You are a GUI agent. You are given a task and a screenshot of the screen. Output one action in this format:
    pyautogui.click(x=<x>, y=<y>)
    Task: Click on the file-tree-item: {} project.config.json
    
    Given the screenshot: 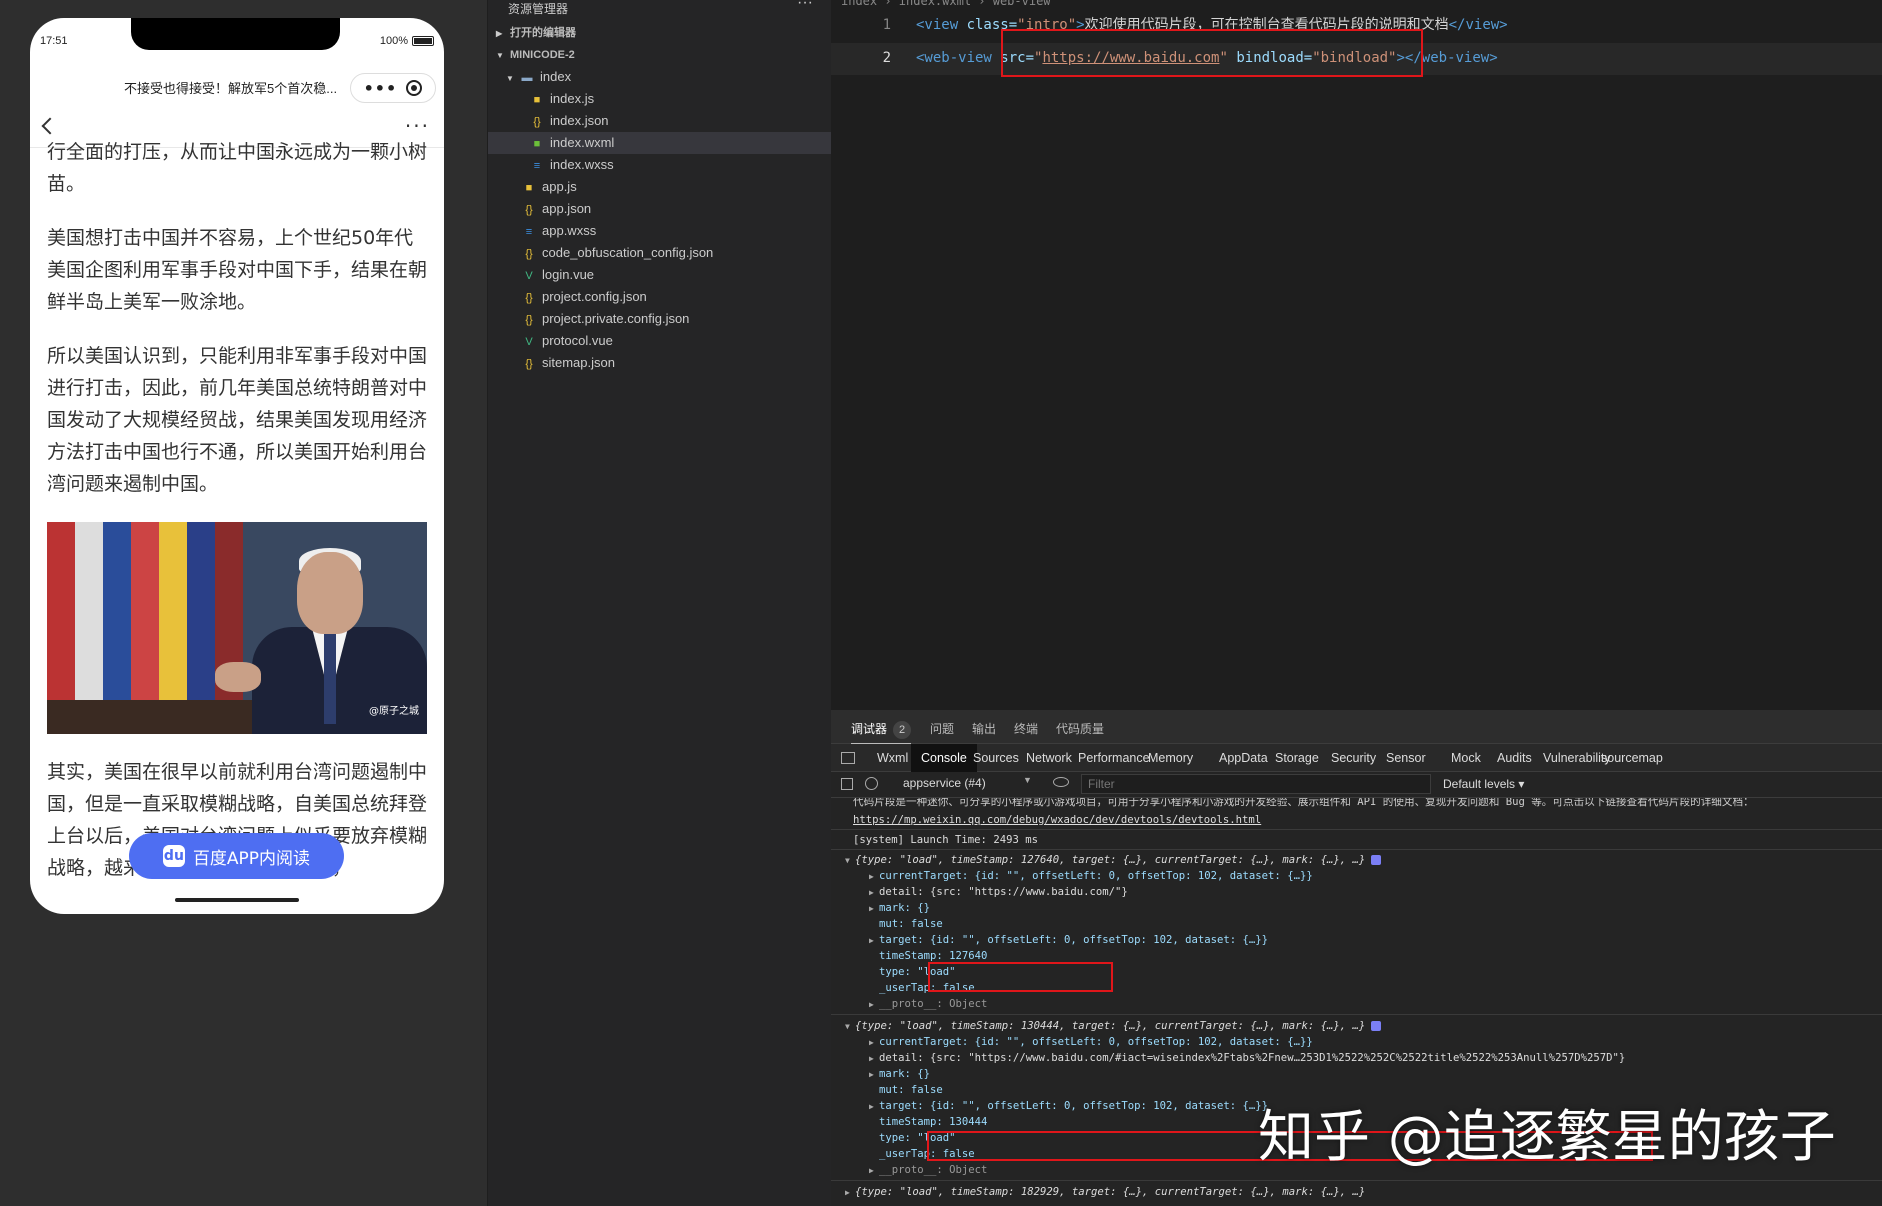 What is the action you would take?
    pyautogui.click(x=659, y=297)
    